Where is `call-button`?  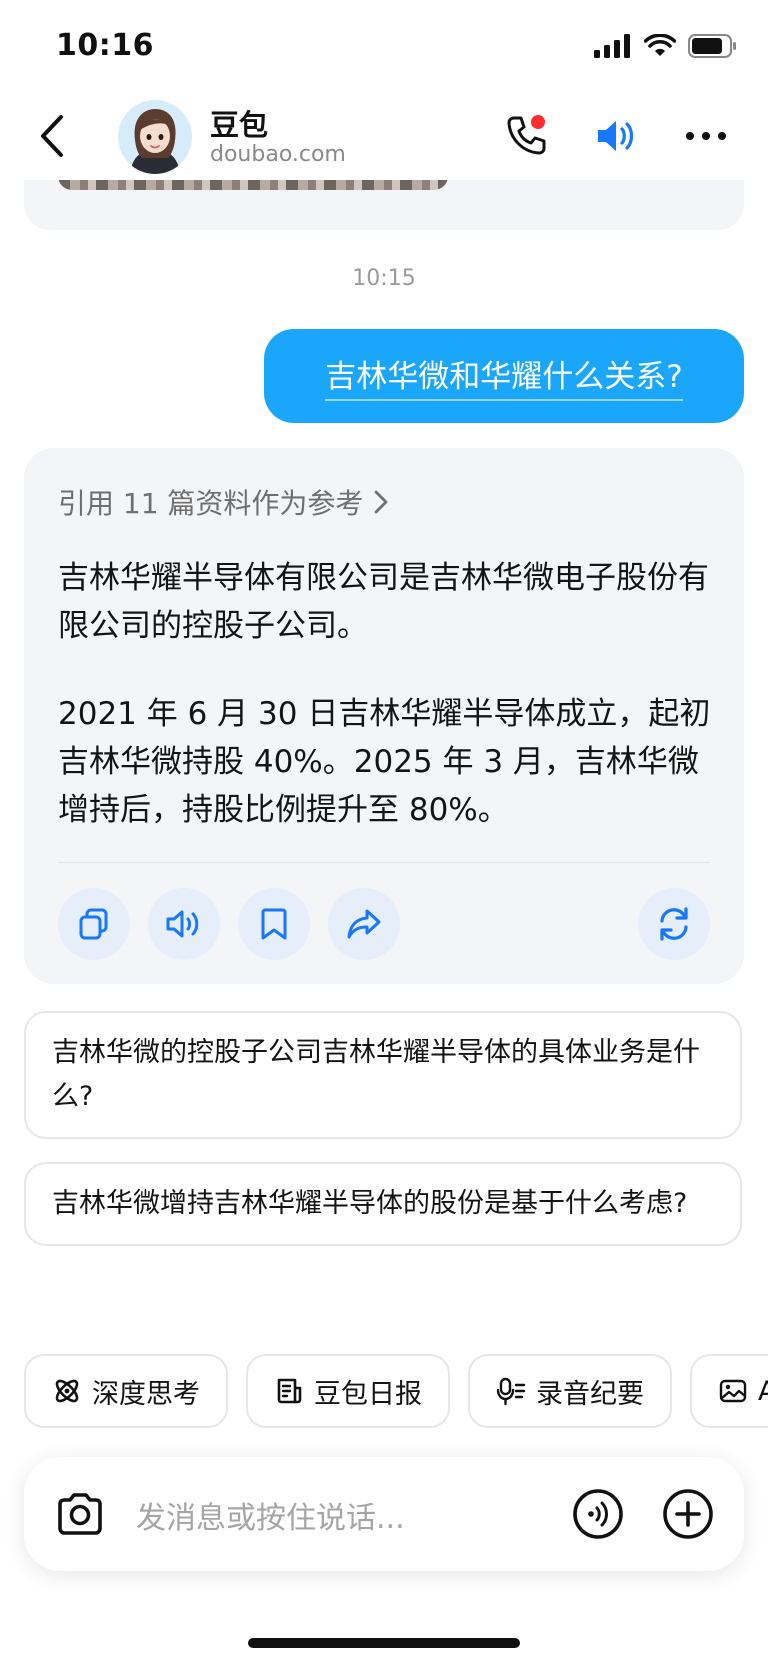 call-button is located at coordinates (526, 136).